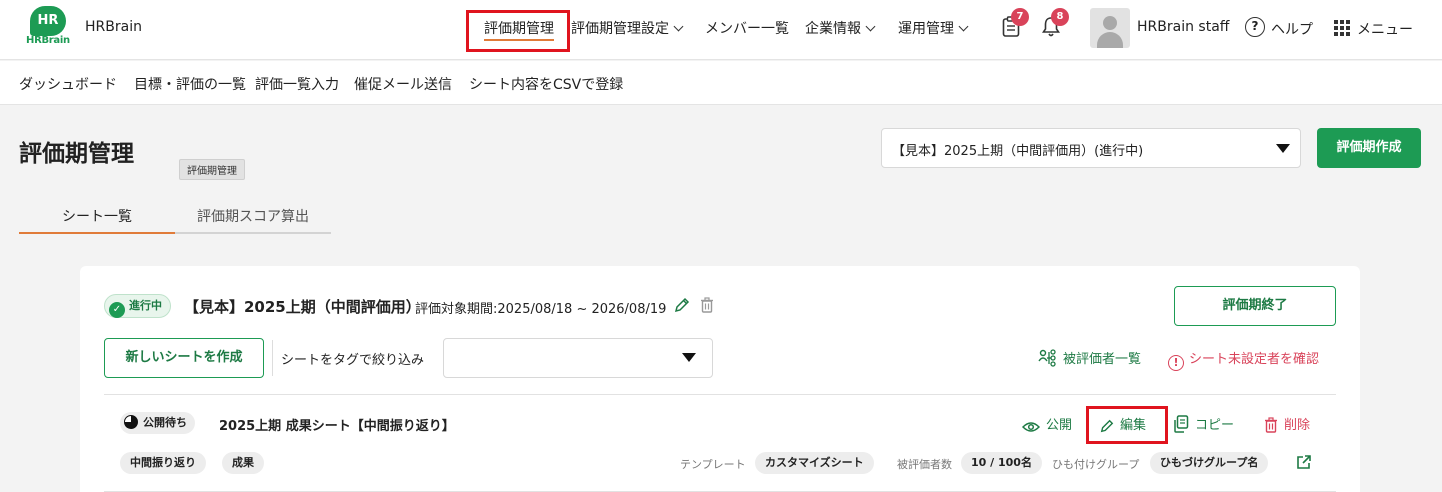 This screenshot has width=1442, height=492. Describe the element at coordinates (48, 40) in the screenshot. I see `logo-text: HRBrain` at that location.